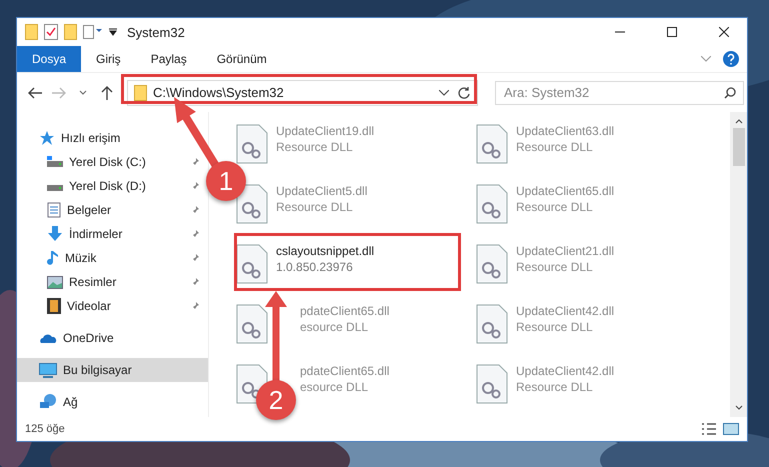 This screenshot has width=769, height=467. I want to click on sidebar-item: Hızlı erişim, so click(112, 138).